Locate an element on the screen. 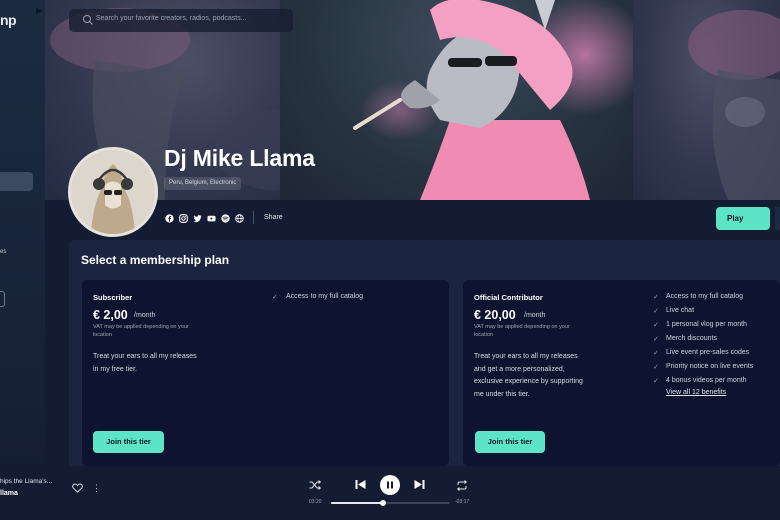 The height and width of the screenshot is (520, 780). benefit-item: Priority notice on live events is located at coordinates (710, 366).